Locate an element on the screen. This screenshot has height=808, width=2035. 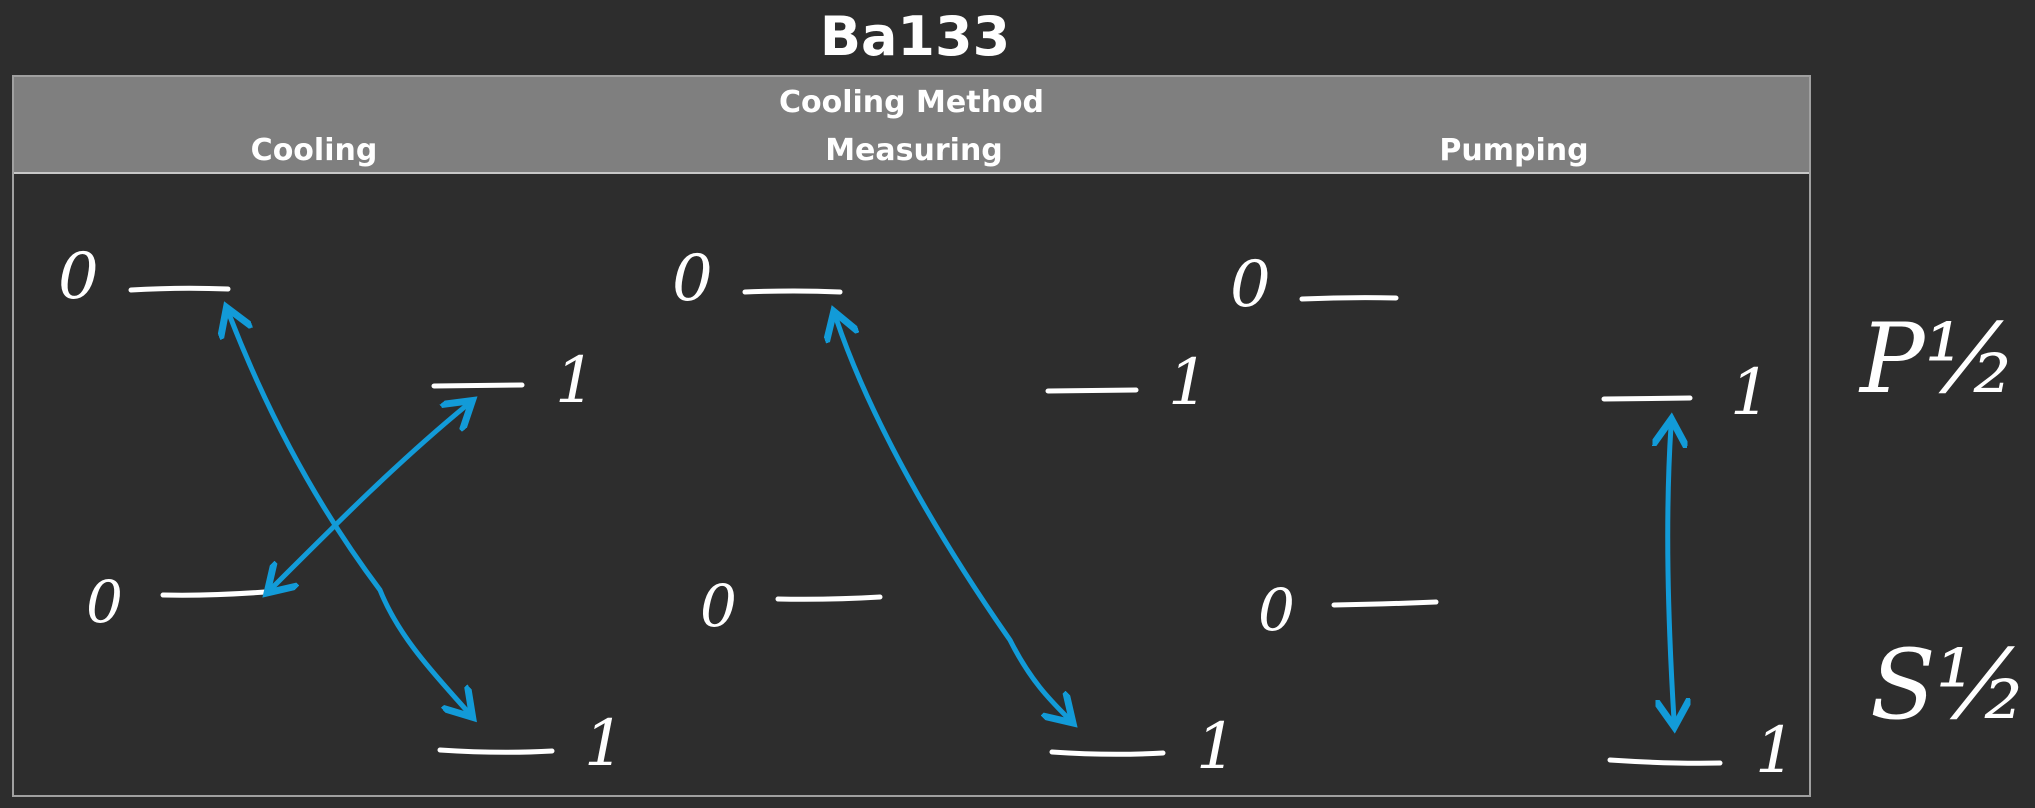
cooling-lower-0-level is located at coordinates (214, 593).